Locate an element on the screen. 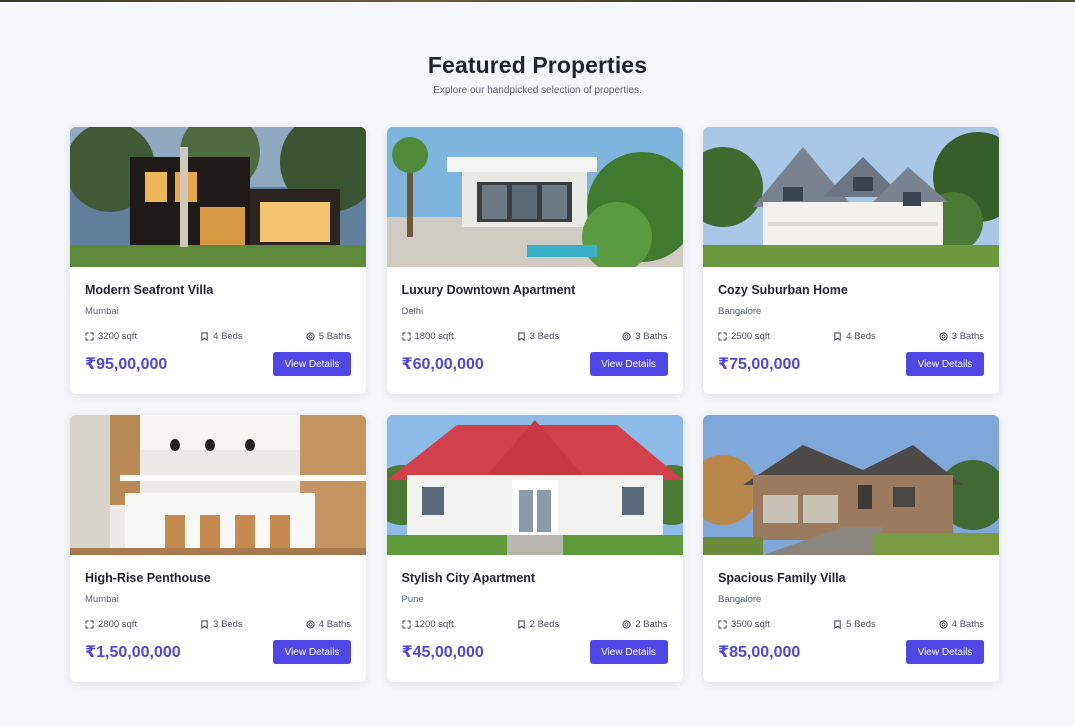 Image resolution: width=1075 pixels, height=726 pixels. beds-feature: 2 Beds is located at coordinates (538, 624).